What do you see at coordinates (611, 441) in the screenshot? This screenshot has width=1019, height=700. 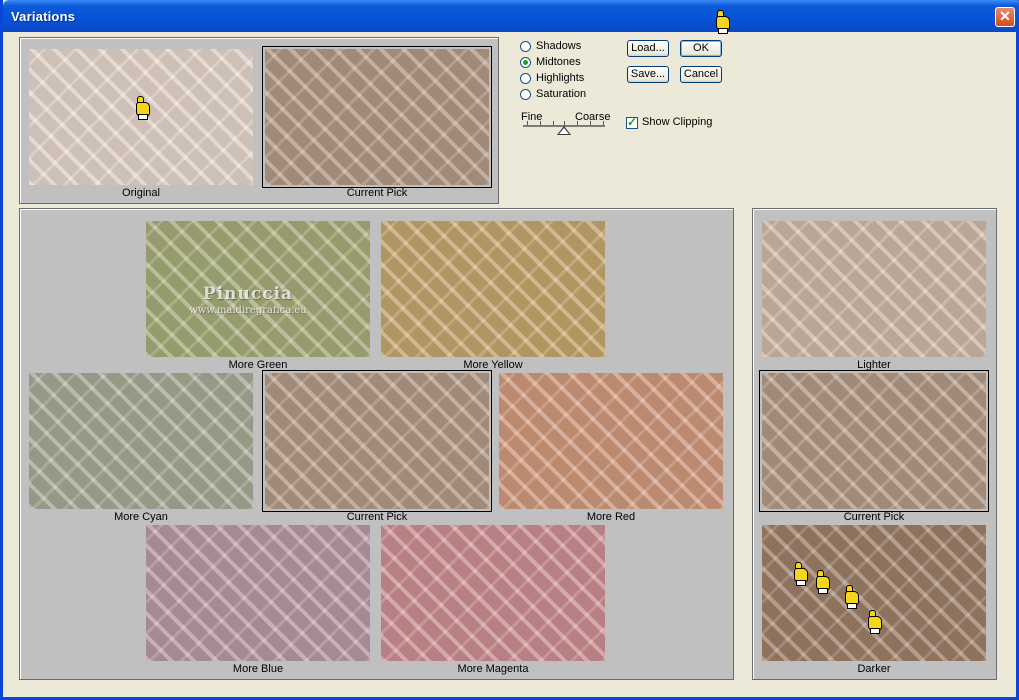 I see `more-red-thumb` at bounding box center [611, 441].